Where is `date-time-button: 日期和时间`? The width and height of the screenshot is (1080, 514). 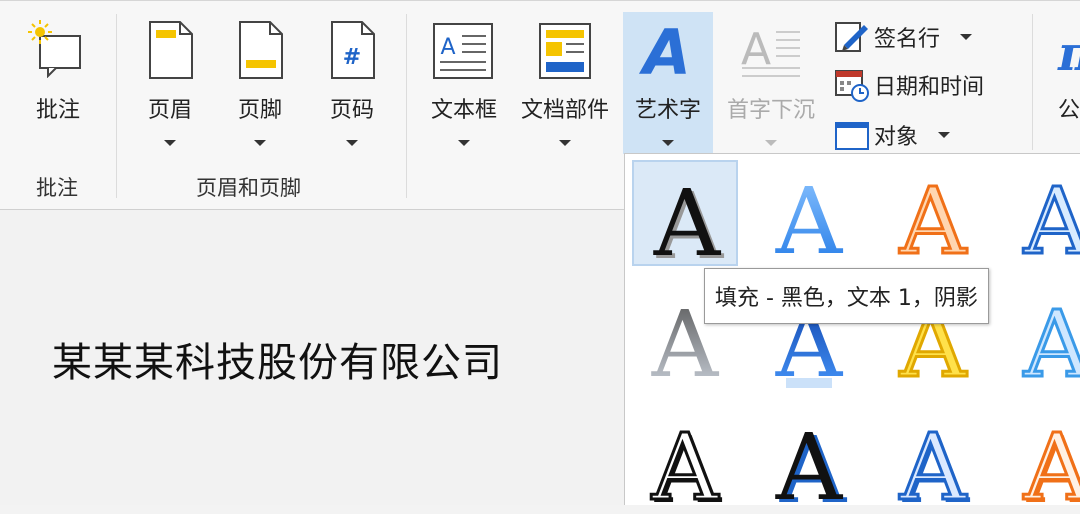 date-time-button: 日期和时间 is located at coordinates (909, 85).